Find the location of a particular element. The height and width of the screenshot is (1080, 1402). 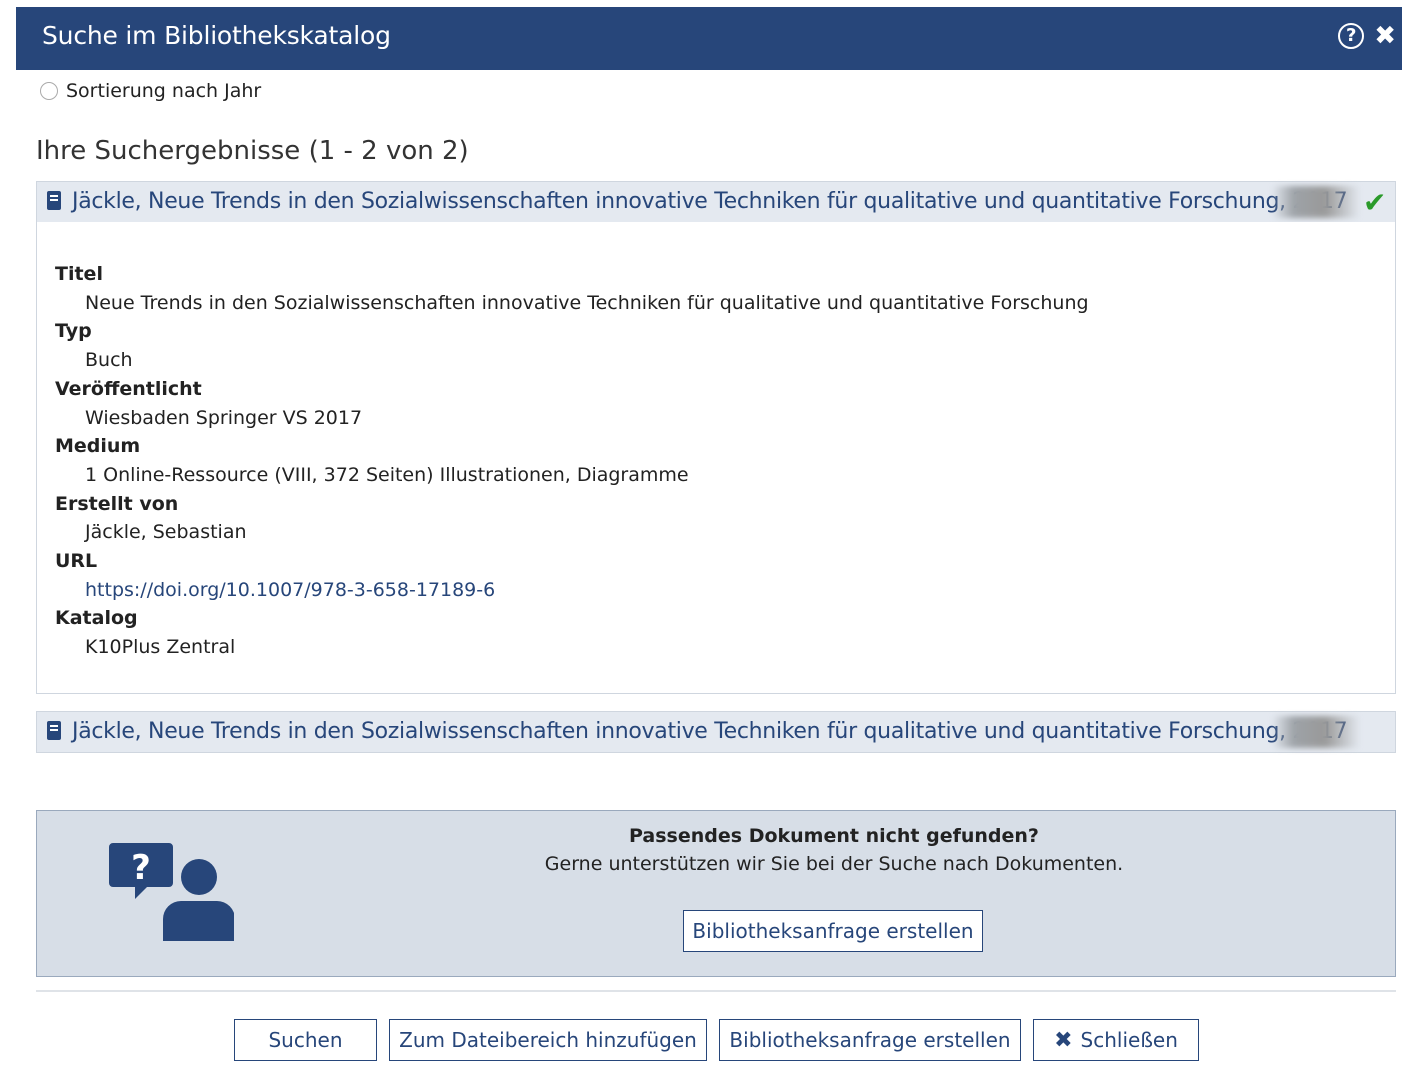

footer-divider is located at coordinates (716, 991).